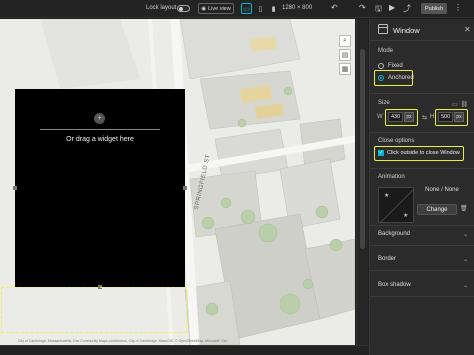 This screenshot has height=355, width=474. What do you see at coordinates (204, 8) in the screenshot?
I see `eye-icon: ◉` at bounding box center [204, 8].